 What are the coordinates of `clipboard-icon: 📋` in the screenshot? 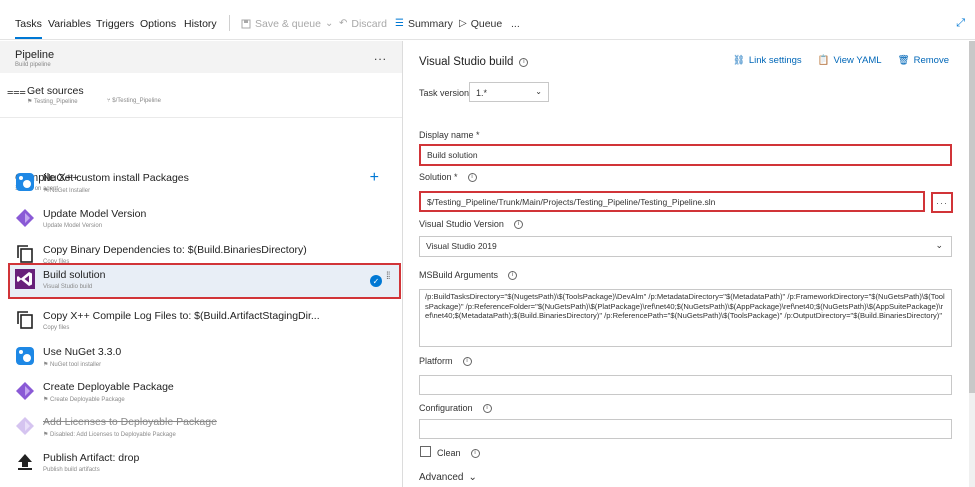 It's located at (823, 60).